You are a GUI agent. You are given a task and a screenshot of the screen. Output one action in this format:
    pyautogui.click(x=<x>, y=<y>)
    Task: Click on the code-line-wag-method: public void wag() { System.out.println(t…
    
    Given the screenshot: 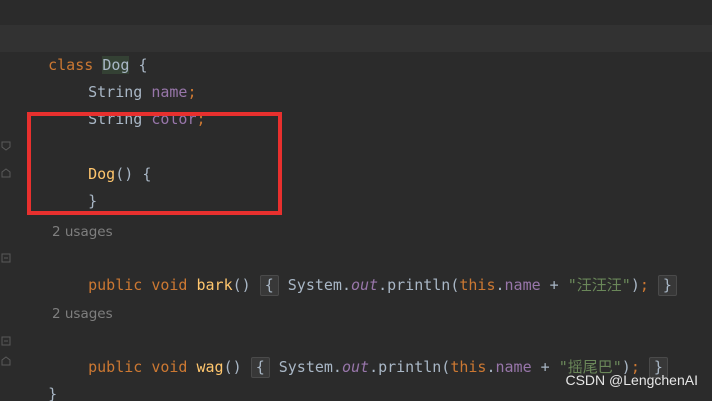 What is the action you would take?
    pyautogui.click(x=360, y=352)
    